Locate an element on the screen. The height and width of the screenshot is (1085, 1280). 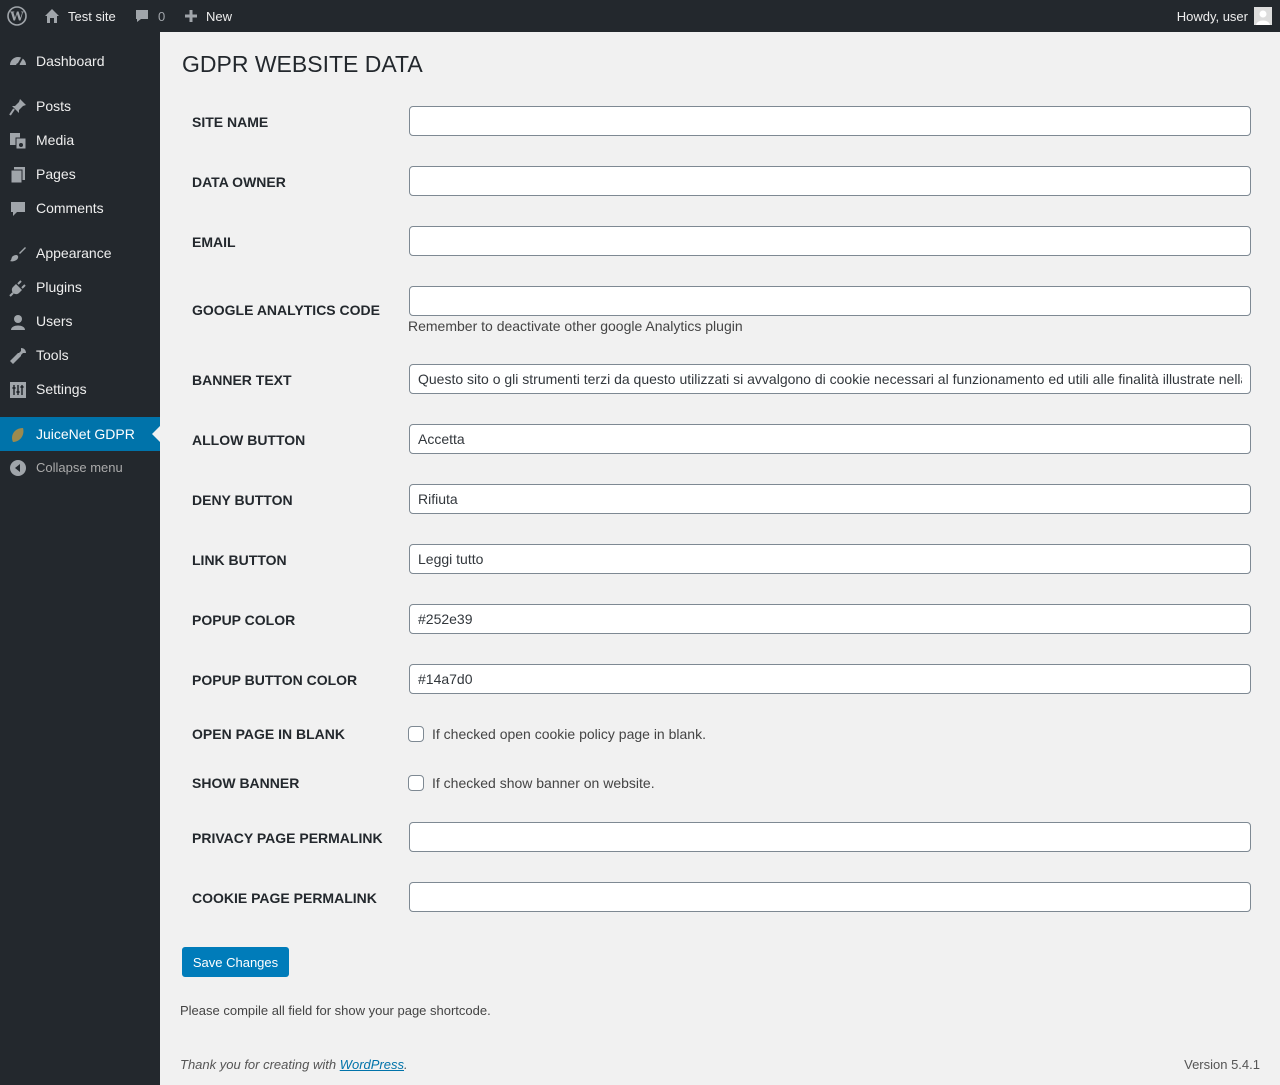
media-icon is located at coordinates (18, 141).